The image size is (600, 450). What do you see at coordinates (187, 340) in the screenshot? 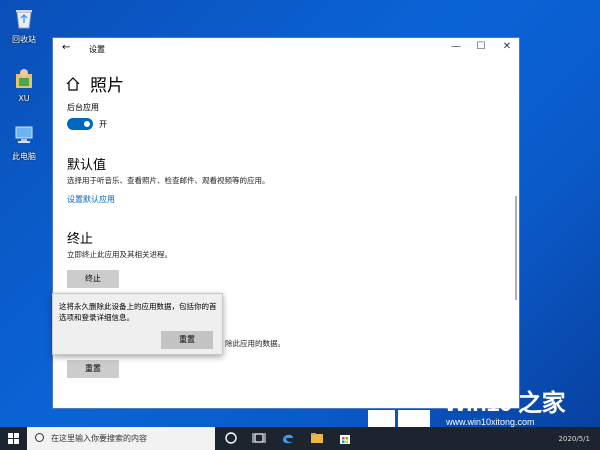
I see `confirm-reset-button: 重置` at bounding box center [187, 340].